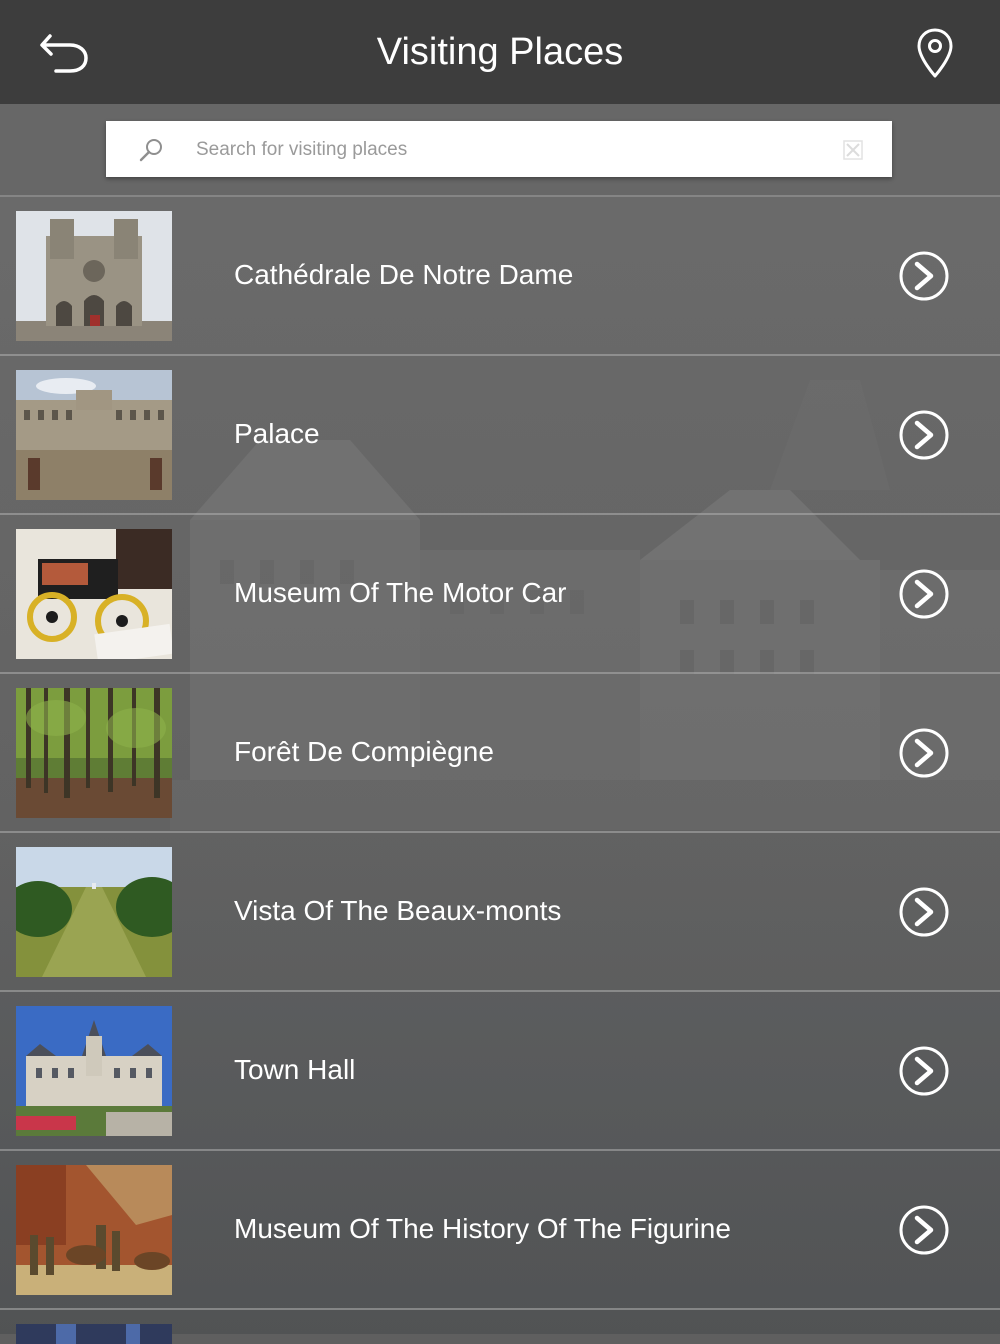 Image resolution: width=1000 pixels, height=1344 pixels. I want to click on list-item-partial, so click(500, 1327).